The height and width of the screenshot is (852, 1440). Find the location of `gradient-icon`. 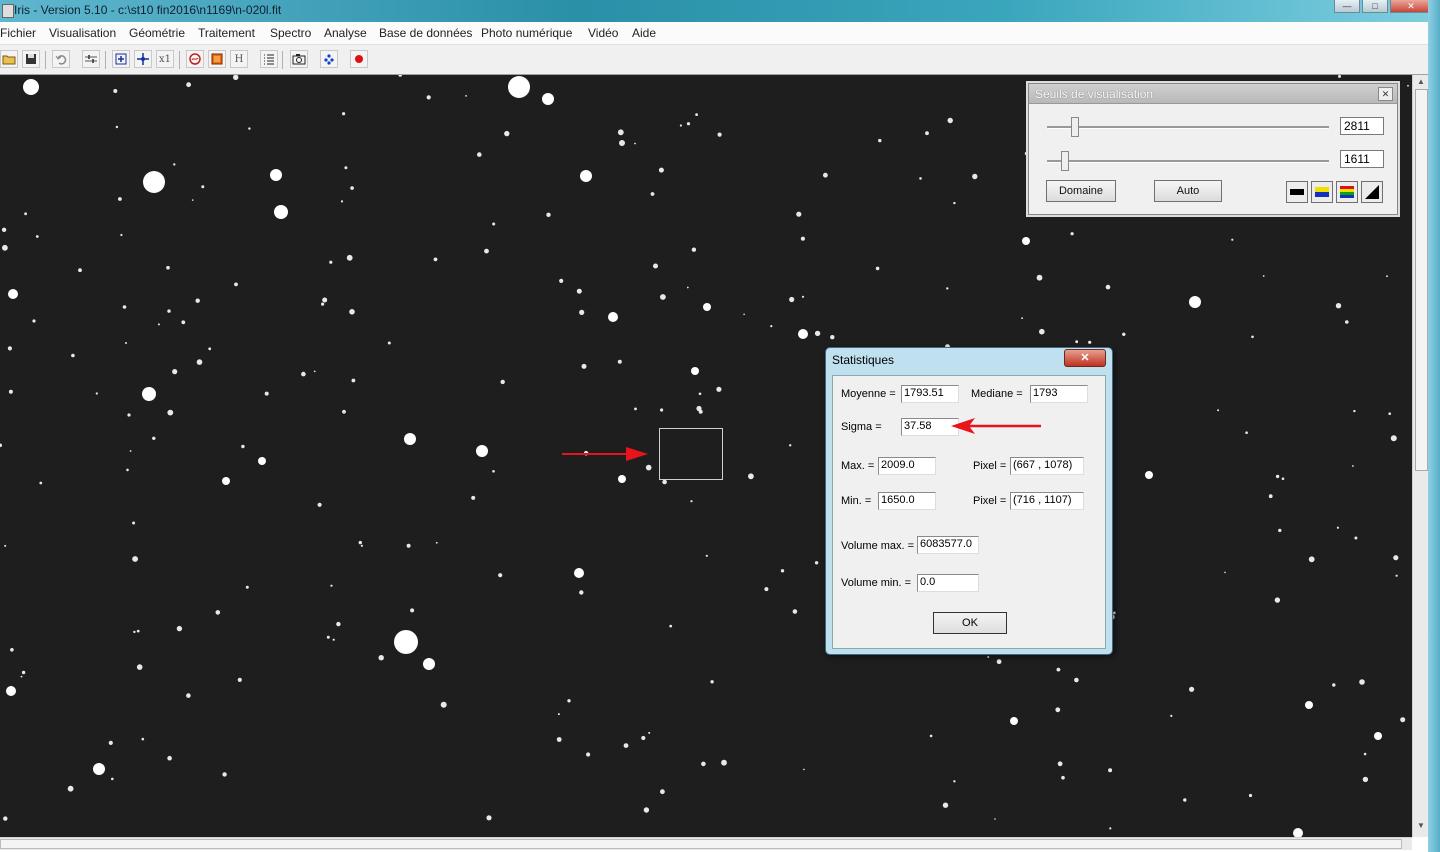

gradient-icon is located at coordinates (1372, 192).